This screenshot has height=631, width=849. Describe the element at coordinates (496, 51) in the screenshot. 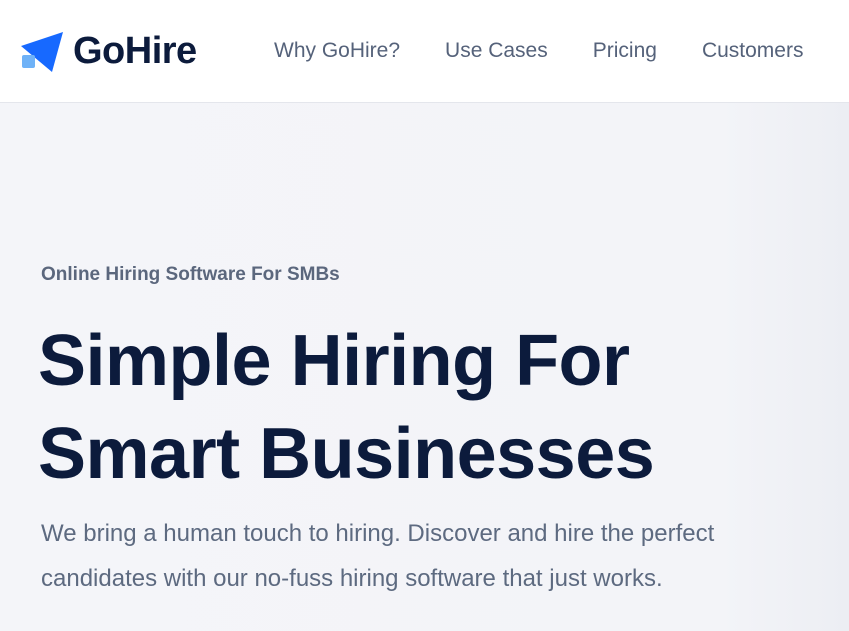

I see `nav-item-use-cases: Use Cases` at that location.